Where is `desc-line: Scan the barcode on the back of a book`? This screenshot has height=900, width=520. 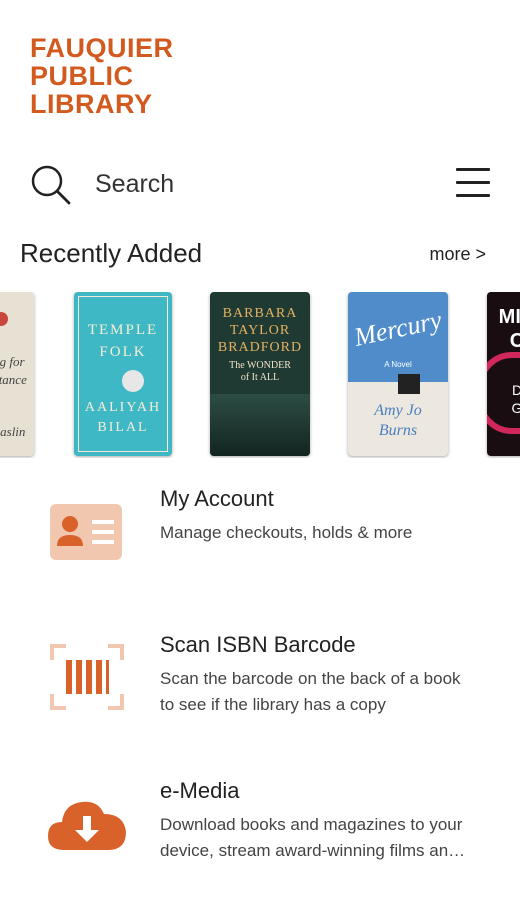 desc-line: Scan the barcode on the back of a book is located at coordinates (310, 678).